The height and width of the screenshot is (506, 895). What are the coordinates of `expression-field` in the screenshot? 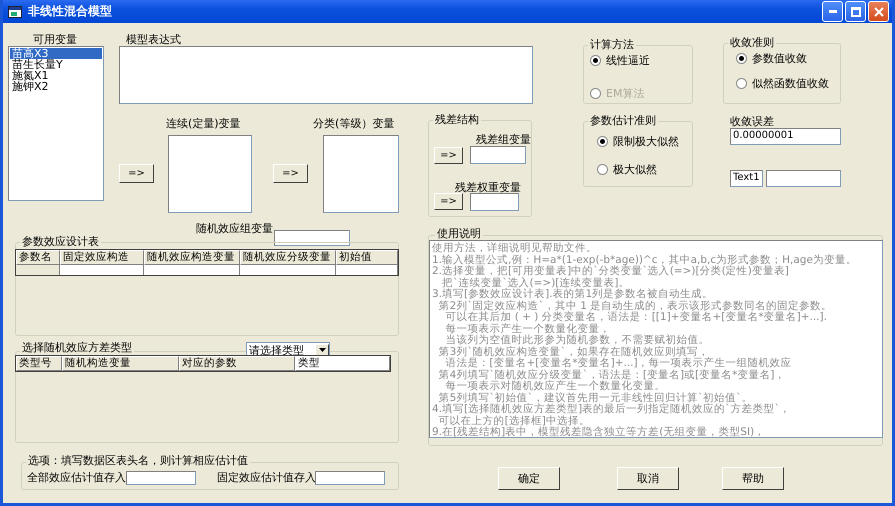 It's located at (326, 75).